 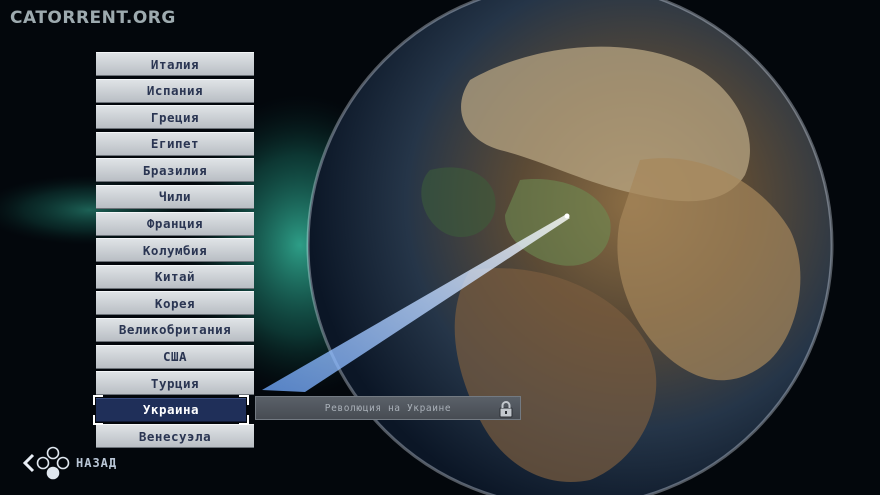 What do you see at coordinates (175, 303) in the screenshot?
I see `country-item: Корея` at bounding box center [175, 303].